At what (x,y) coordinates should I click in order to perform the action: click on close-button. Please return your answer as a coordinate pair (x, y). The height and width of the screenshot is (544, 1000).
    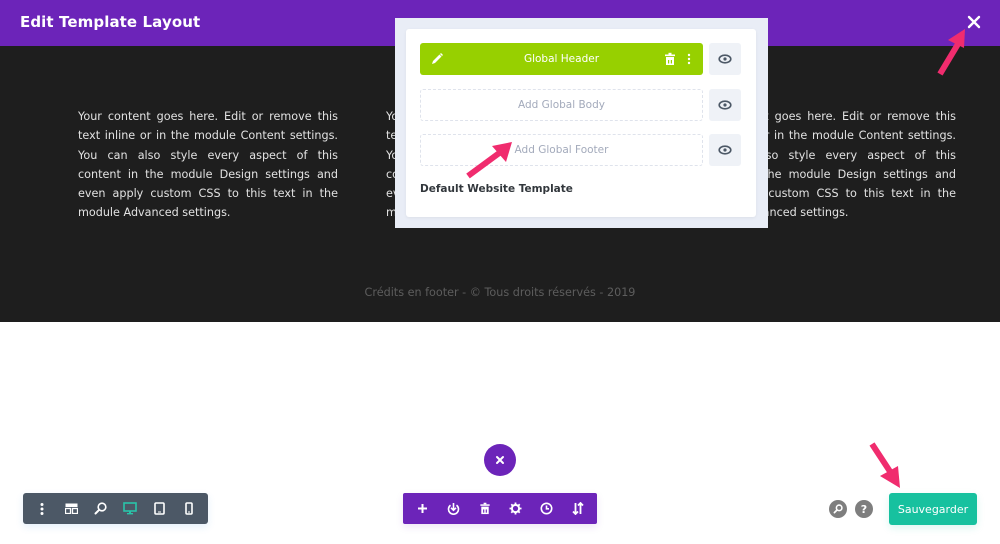
    Looking at the image, I should click on (974, 22).